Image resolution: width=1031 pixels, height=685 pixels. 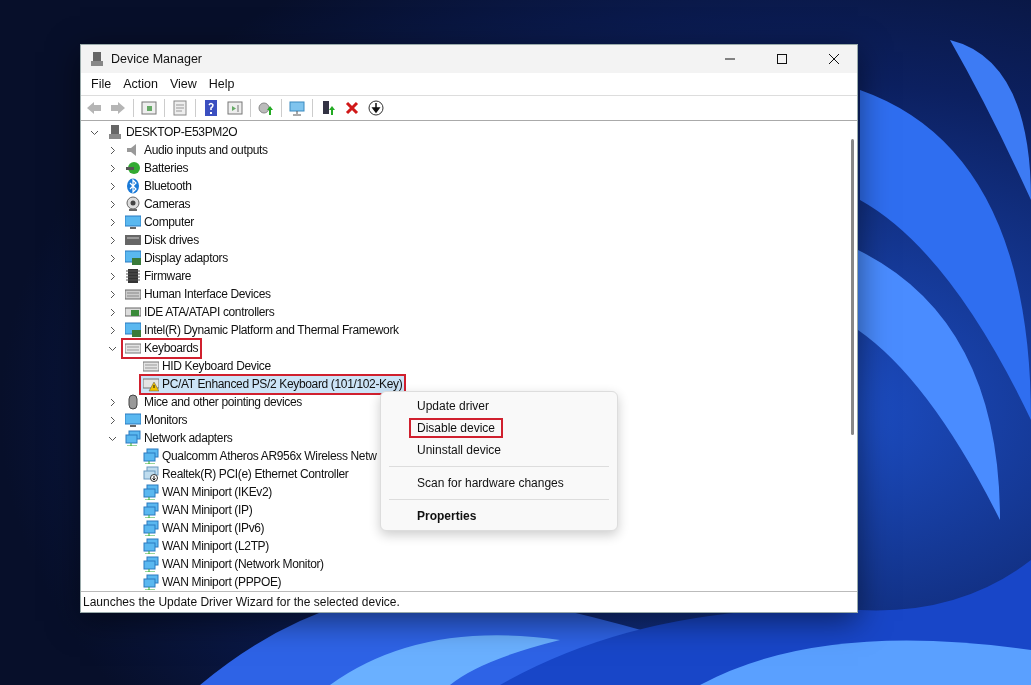 What do you see at coordinates (221, 84) in the screenshot?
I see `menu-item: Help` at bounding box center [221, 84].